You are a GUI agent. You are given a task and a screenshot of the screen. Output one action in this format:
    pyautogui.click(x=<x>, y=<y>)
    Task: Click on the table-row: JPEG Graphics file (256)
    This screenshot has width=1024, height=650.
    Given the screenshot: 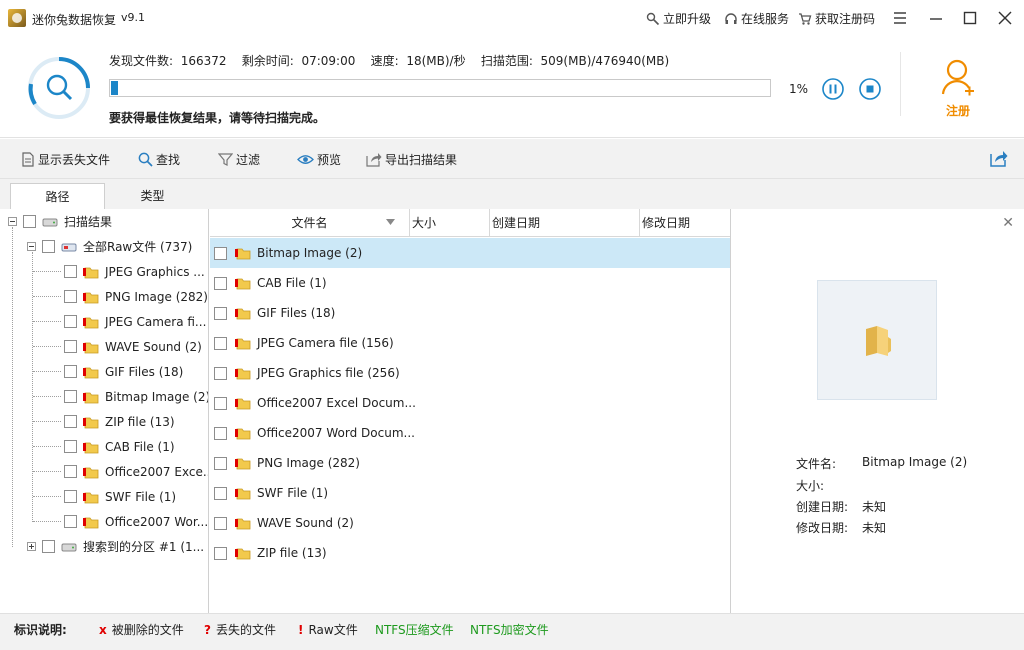 What is the action you would take?
    pyautogui.click(x=470, y=373)
    